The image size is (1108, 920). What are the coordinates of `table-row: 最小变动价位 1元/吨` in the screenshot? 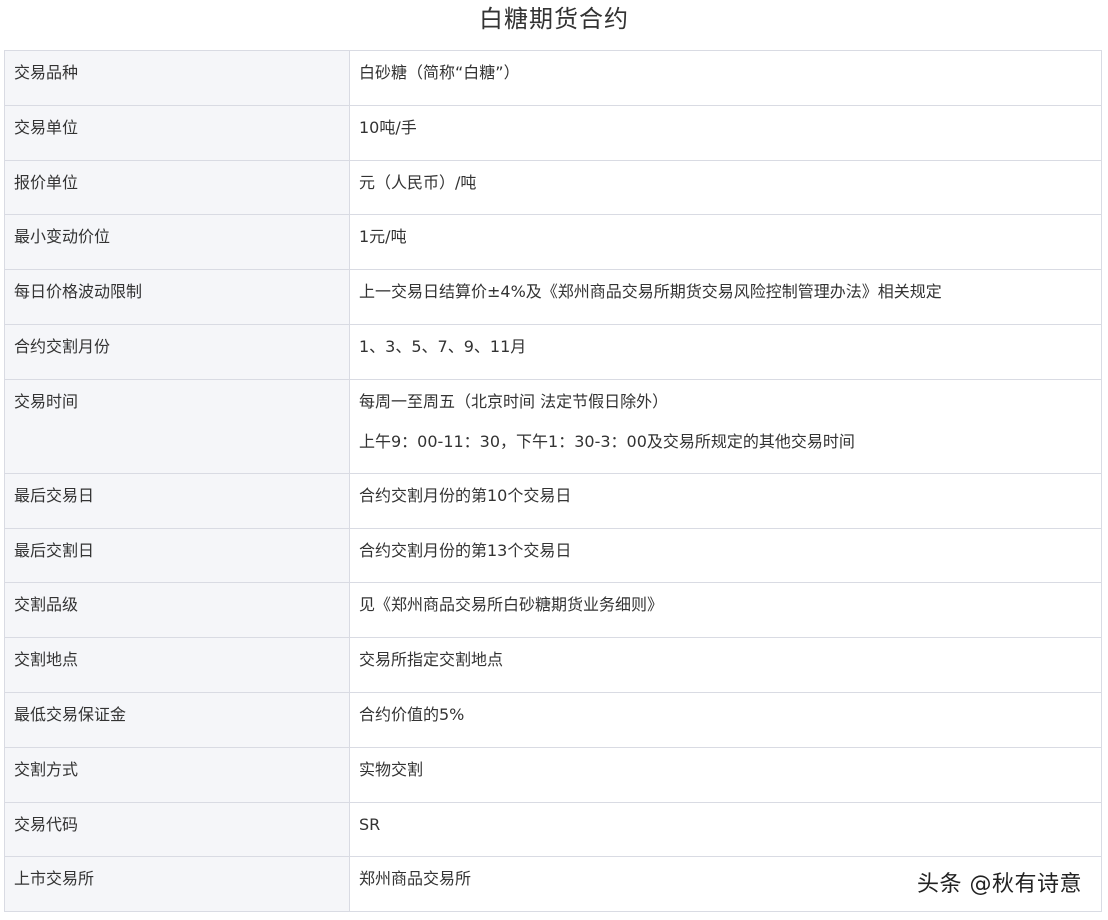 It's located at (553, 242).